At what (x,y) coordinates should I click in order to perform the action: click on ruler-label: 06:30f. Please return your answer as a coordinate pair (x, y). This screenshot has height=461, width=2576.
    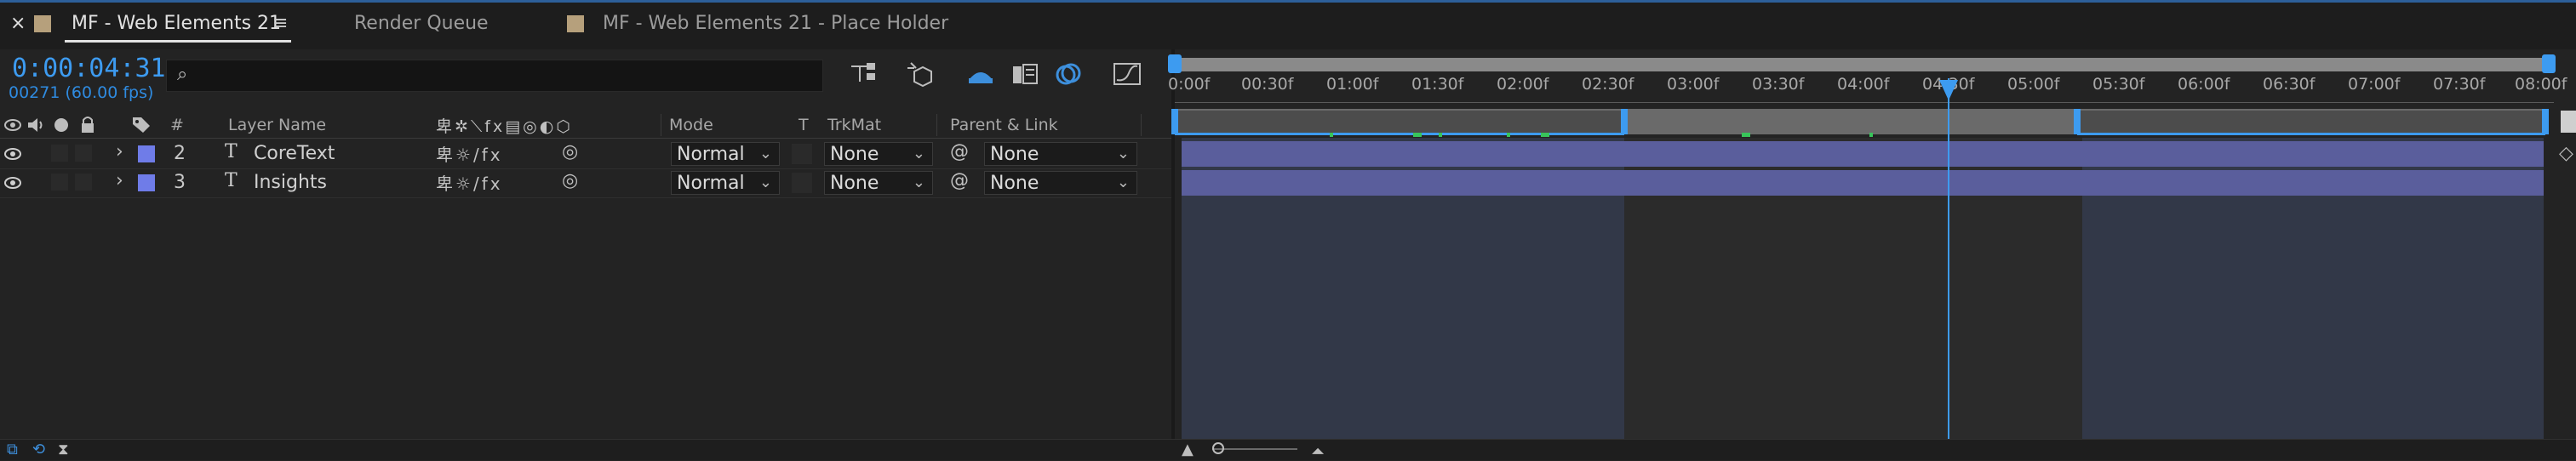
    Looking at the image, I should click on (2289, 84).